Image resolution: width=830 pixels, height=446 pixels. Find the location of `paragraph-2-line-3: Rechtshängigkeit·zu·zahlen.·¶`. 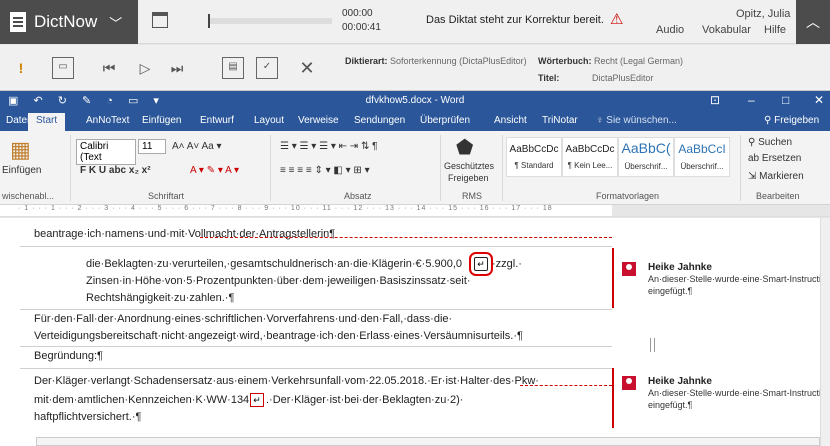

paragraph-2-line-3: Rechtshängigkeit·zu·zahlen.·¶ is located at coordinates (160, 298).